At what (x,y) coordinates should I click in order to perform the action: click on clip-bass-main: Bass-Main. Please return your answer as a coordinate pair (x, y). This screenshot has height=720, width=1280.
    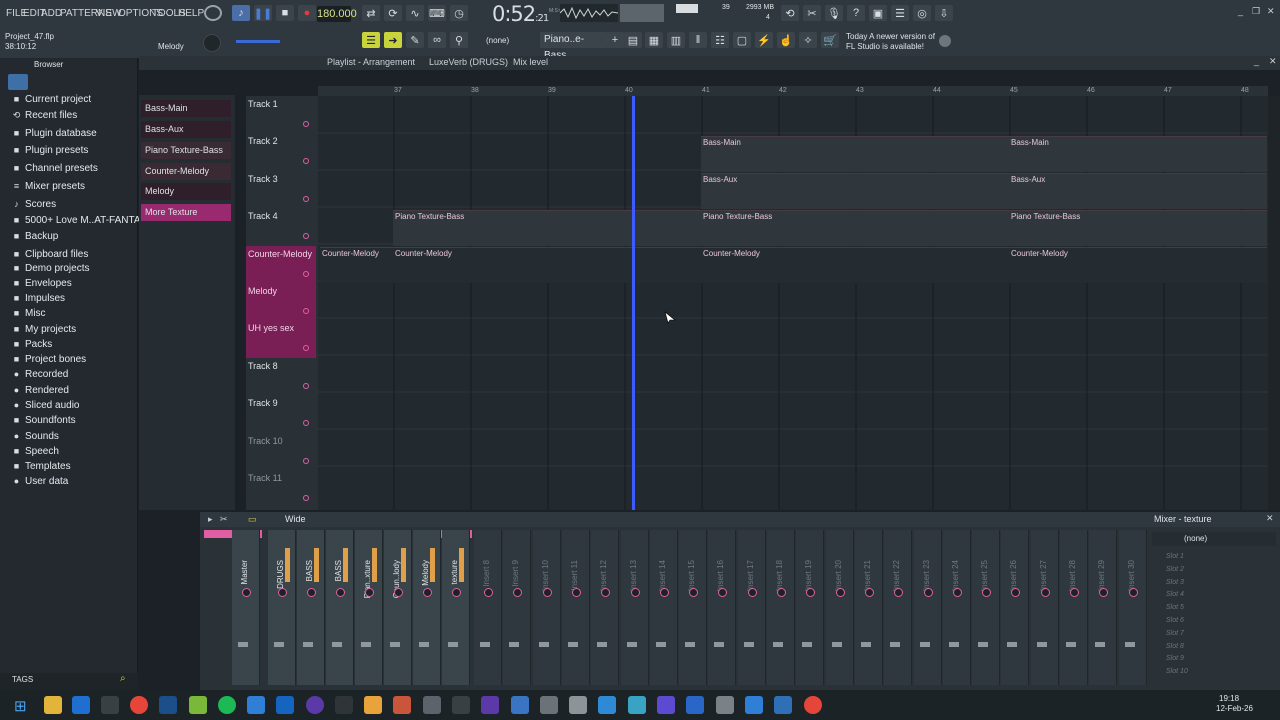
    Looking at the image, I should click on (855, 154).